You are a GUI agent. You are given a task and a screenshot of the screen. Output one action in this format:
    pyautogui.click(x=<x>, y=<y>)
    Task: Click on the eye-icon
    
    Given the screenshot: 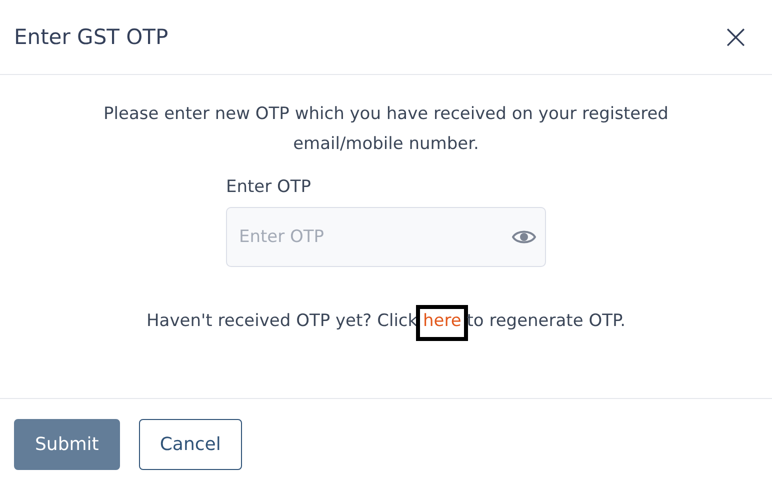 What is the action you would take?
    pyautogui.click(x=524, y=237)
    